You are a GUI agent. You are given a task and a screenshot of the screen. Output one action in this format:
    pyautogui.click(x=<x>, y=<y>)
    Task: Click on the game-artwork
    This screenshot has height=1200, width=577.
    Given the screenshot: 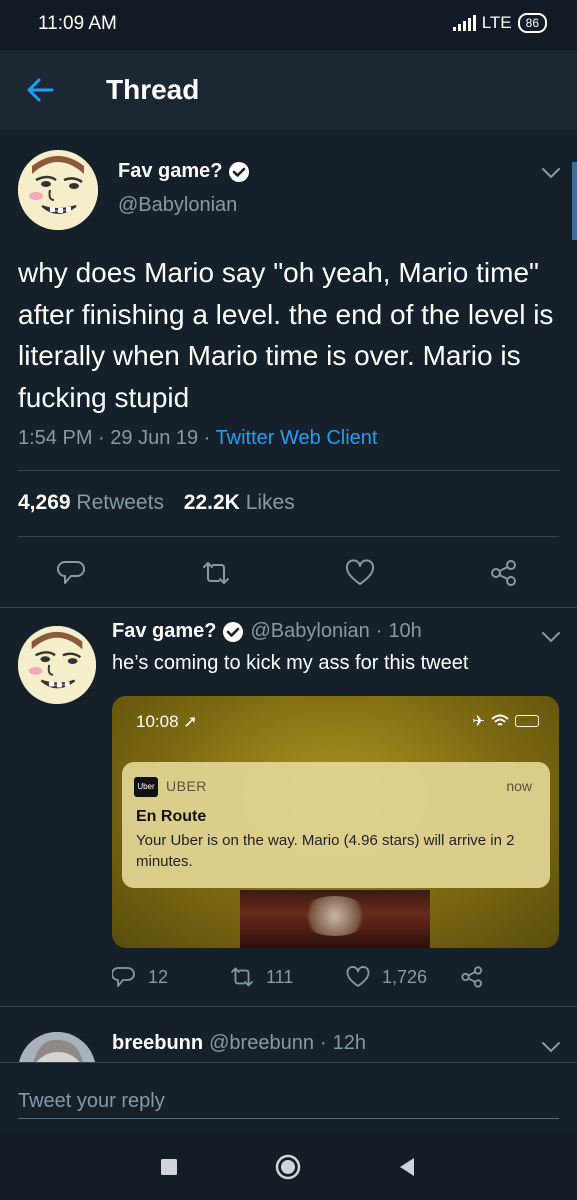 What is the action you would take?
    pyautogui.click(x=335, y=919)
    